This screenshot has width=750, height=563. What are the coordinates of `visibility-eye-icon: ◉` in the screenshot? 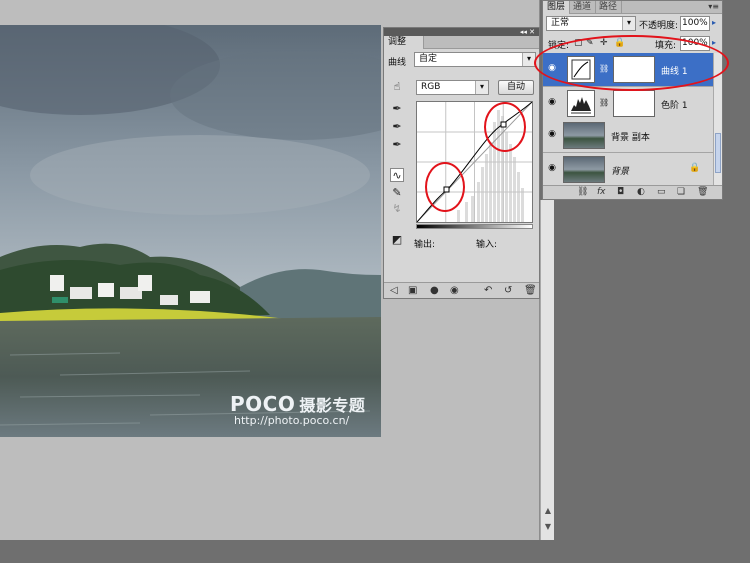 It's located at (454, 291).